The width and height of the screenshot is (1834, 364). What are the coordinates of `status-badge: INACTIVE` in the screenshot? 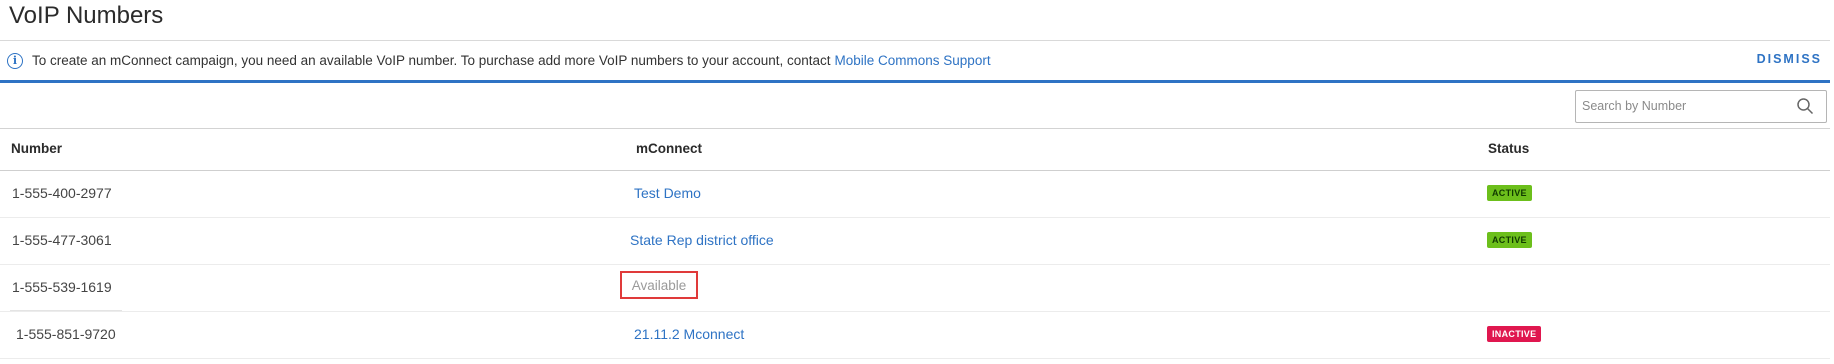 It's located at (1514, 334).